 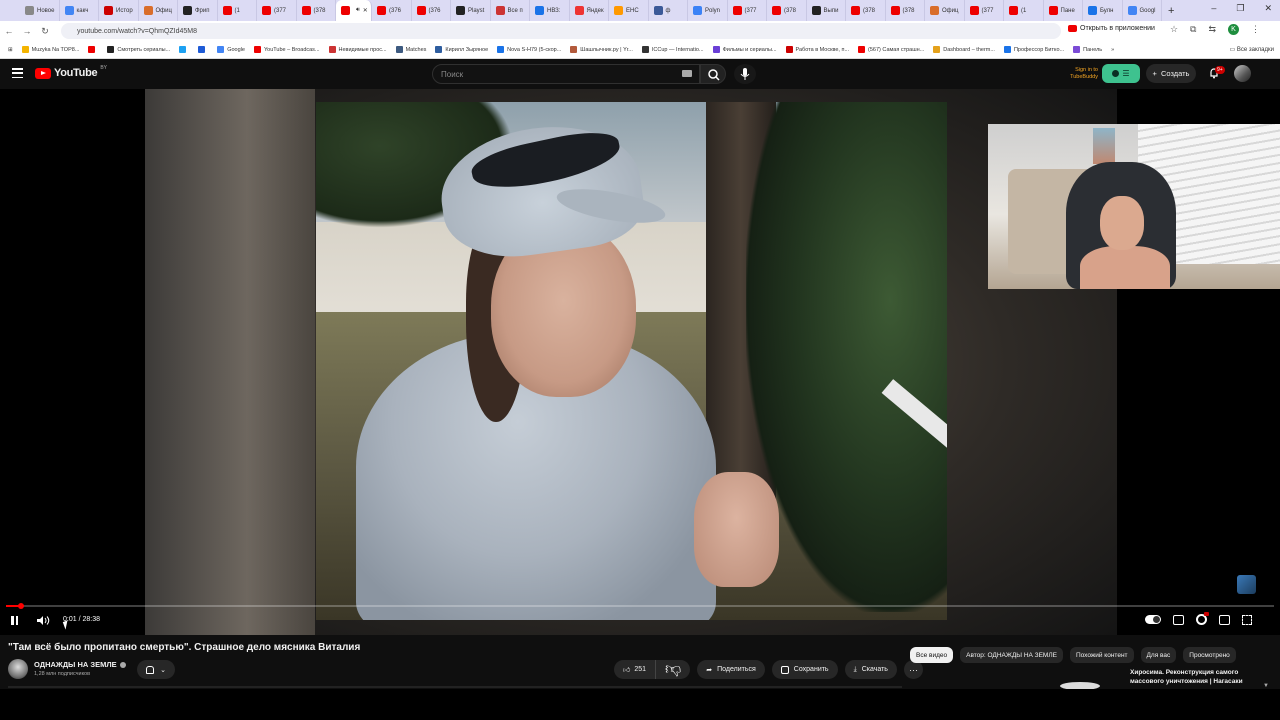 I want to click on browser-tab: Истор, so click(x=119, y=10).